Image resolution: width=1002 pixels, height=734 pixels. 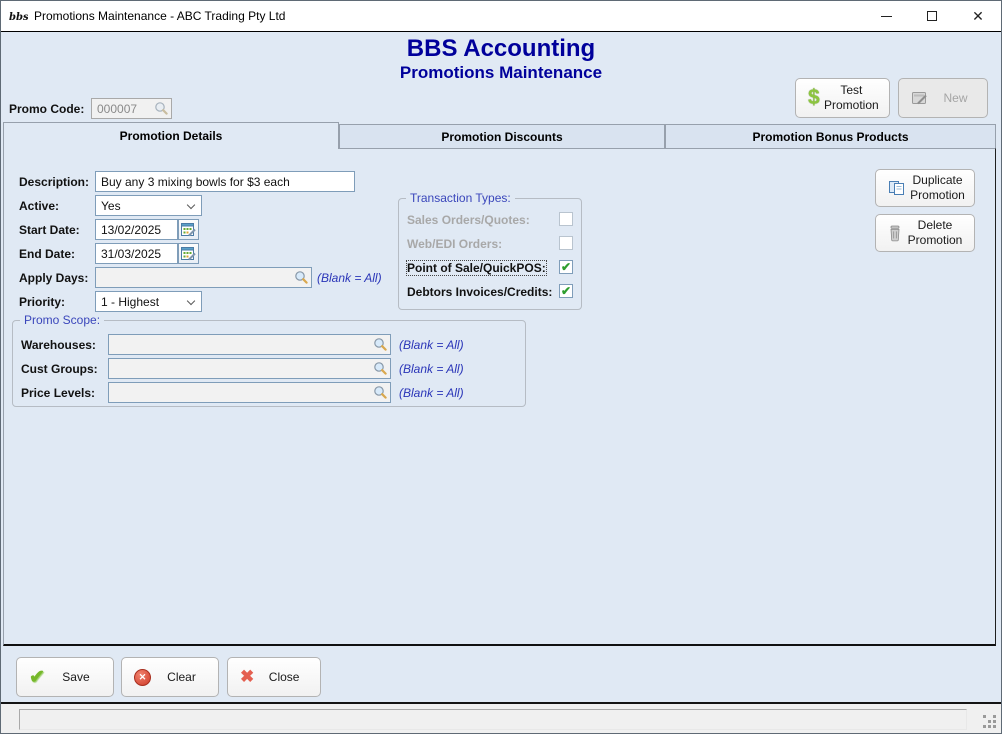 I want to click on promo-code-label: Promo Code:, so click(x=47, y=109).